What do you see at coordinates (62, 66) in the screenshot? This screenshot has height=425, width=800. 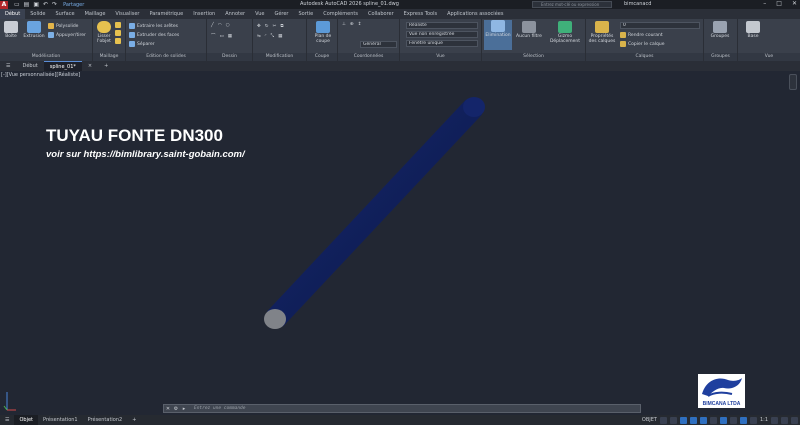 I see `doc-tab-spline: spline_01*` at bounding box center [62, 66].